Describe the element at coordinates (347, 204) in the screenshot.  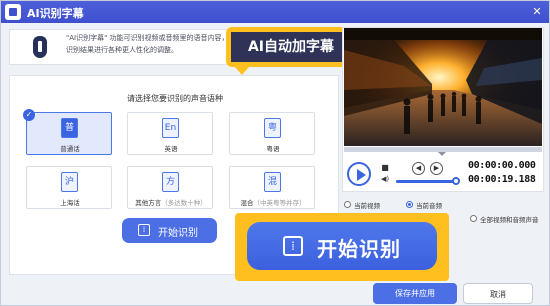
I see `radio-current-video` at that location.